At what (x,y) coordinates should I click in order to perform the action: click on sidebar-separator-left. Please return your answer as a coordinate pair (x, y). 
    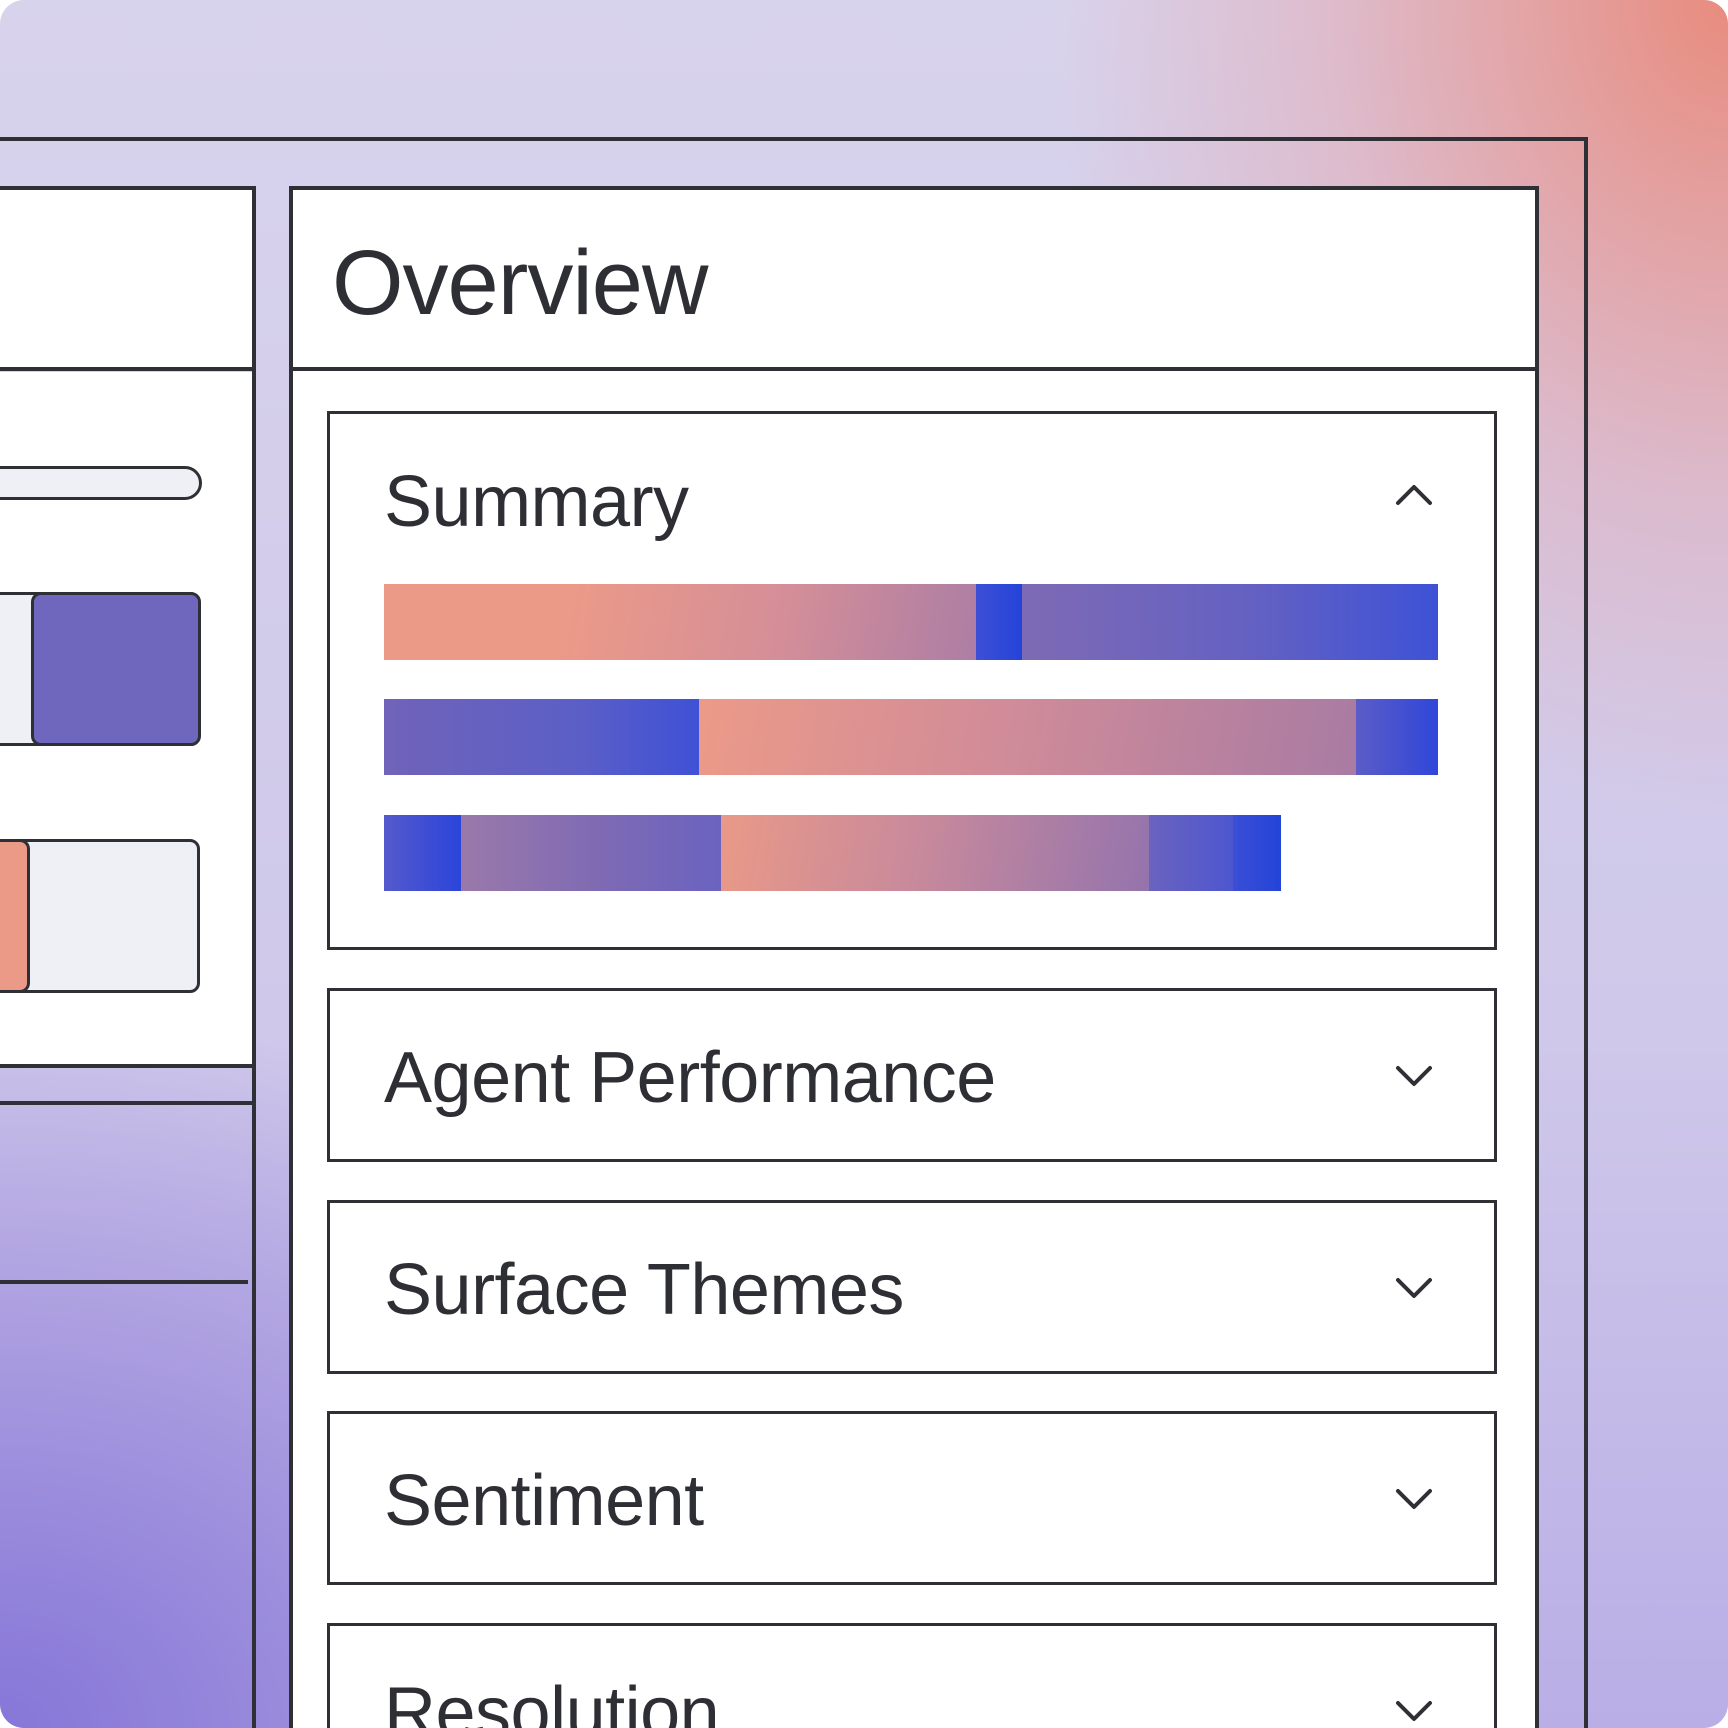
    Looking at the image, I should click on (254, 957).